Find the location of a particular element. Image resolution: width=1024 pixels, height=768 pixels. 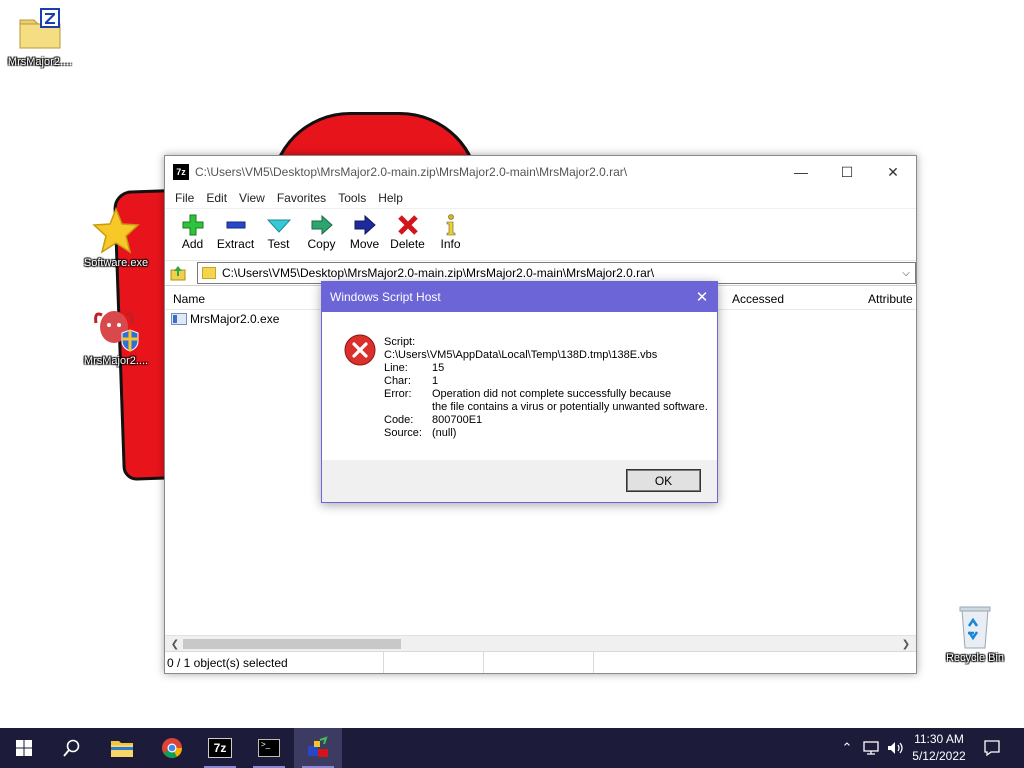

copy-arrow-icon is located at coordinates (321, 225).